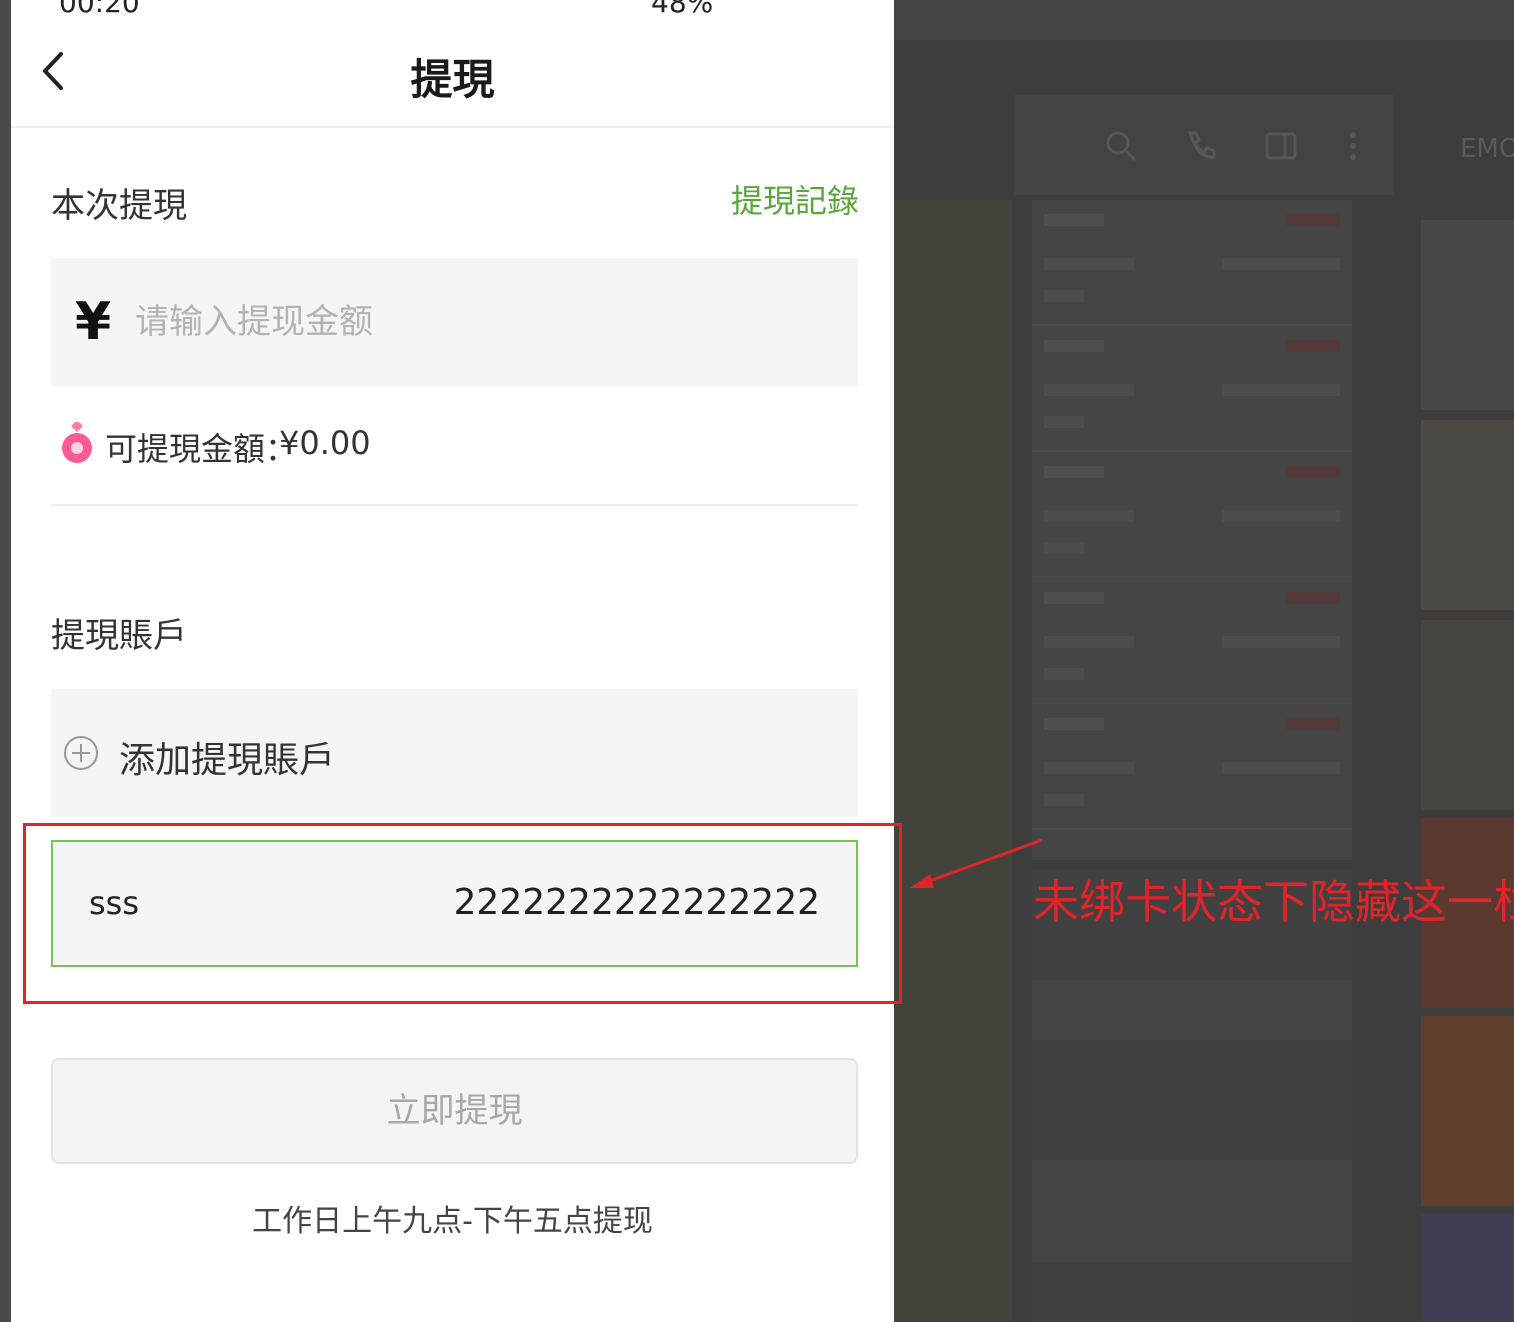 The height and width of the screenshot is (1322, 1514). Describe the element at coordinates (462, 913) in the screenshot. I see `highlight-box` at that location.